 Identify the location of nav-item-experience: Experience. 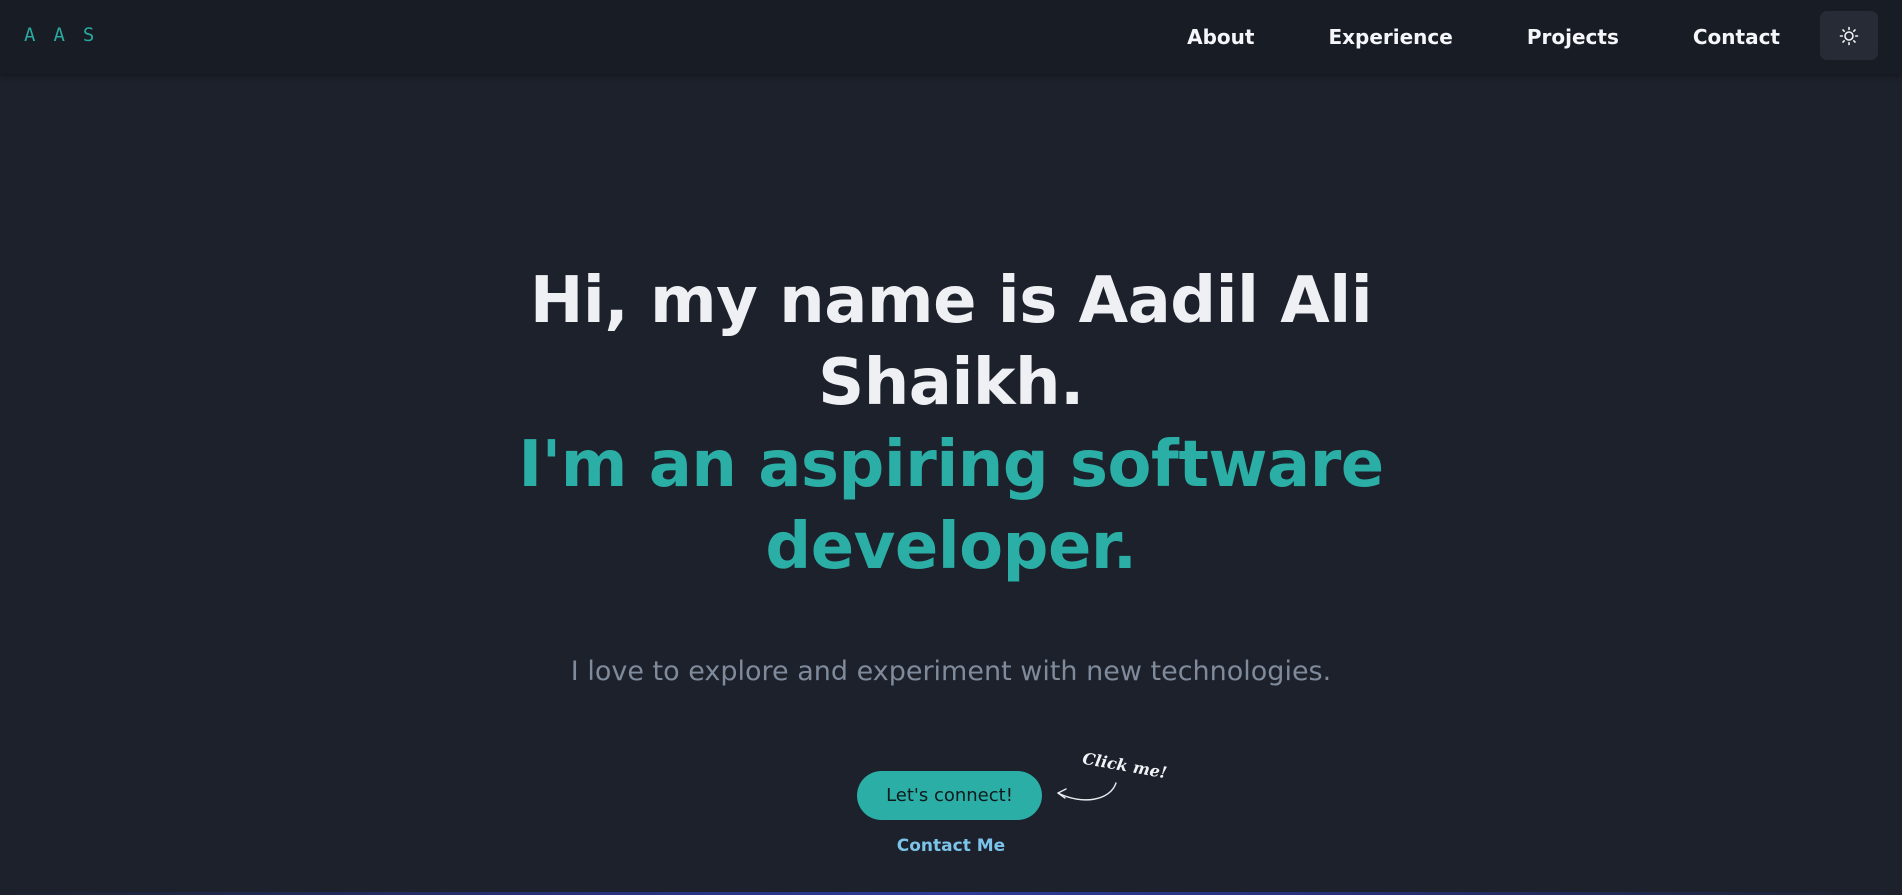
(1390, 37).